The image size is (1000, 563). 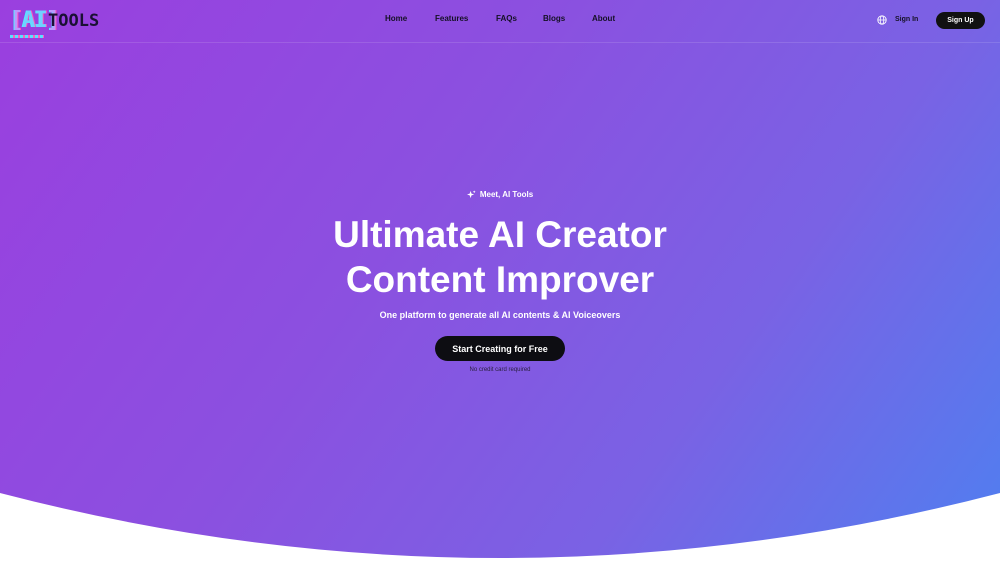 I want to click on nav-item-blogs: Blogs, so click(x=554, y=18).